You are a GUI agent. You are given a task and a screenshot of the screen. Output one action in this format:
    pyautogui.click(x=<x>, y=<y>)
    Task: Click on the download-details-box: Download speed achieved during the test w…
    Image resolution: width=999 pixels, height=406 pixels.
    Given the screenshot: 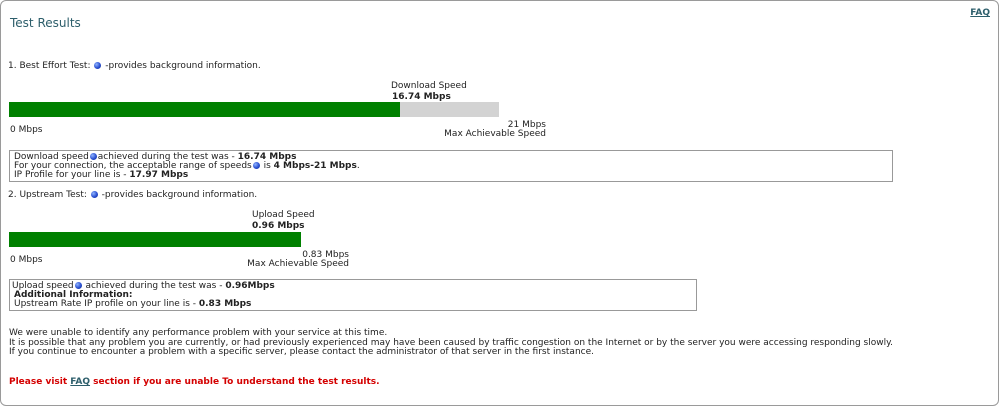 What is the action you would take?
    pyautogui.click(x=451, y=166)
    